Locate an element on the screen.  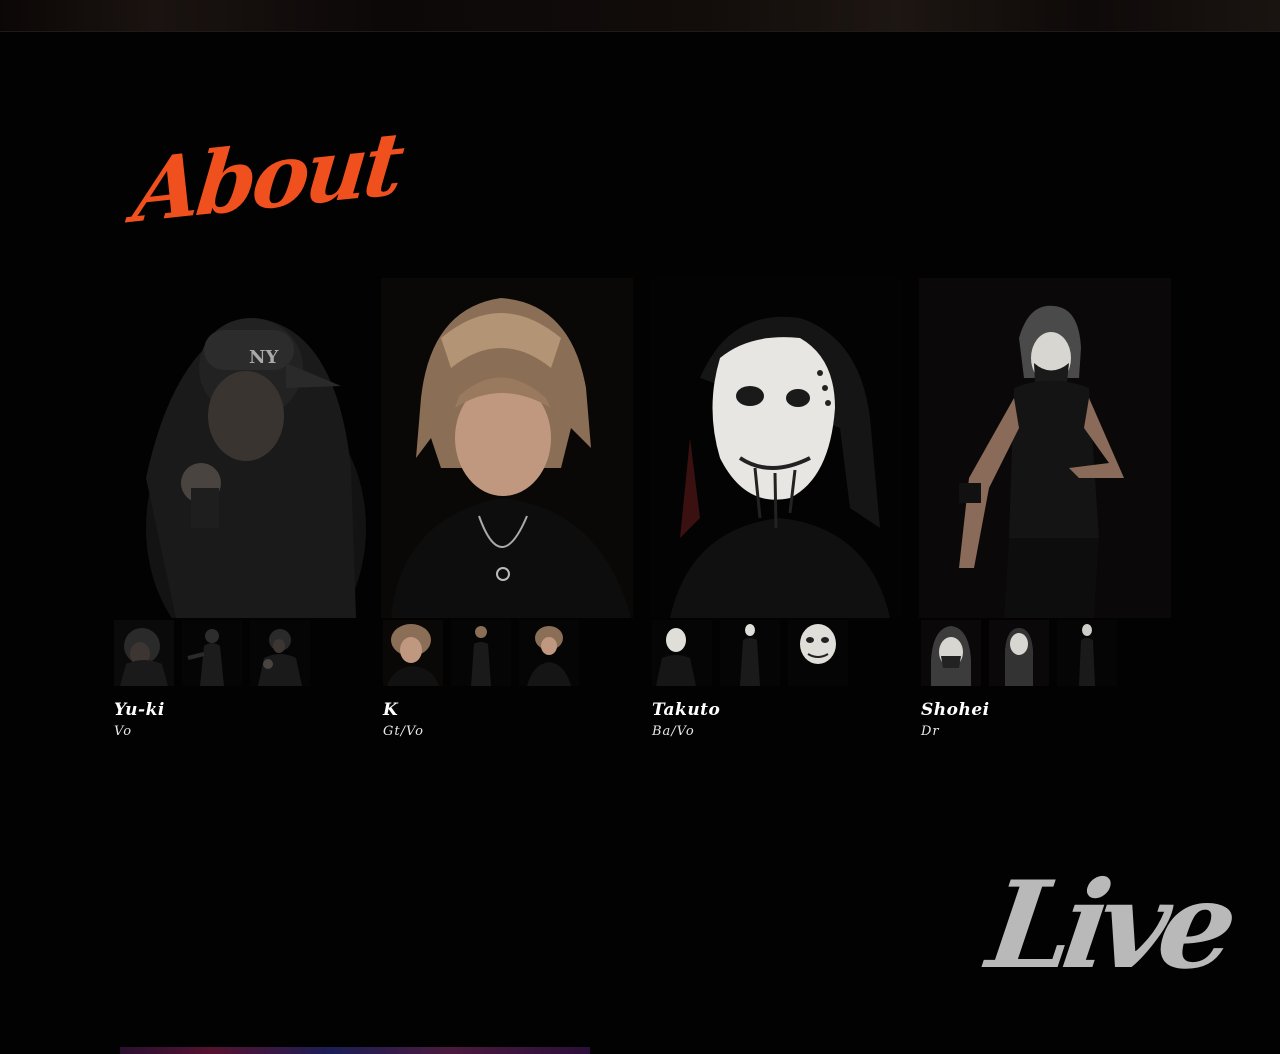
member-card-yu-ki: NY Yu-ki Vo is located at coordinates (253, 508).